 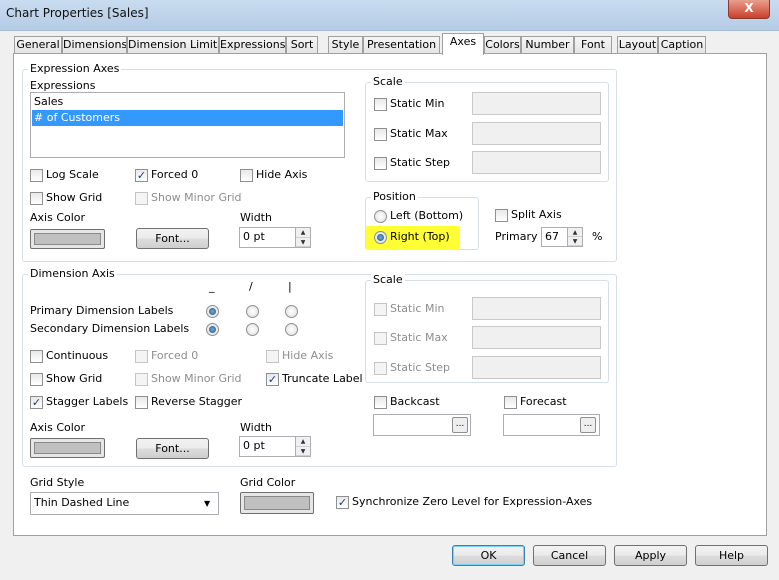 What do you see at coordinates (342, 502) in the screenshot?
I see `sync-zero-checkbox: ✓` at bounding box center [342, 502].